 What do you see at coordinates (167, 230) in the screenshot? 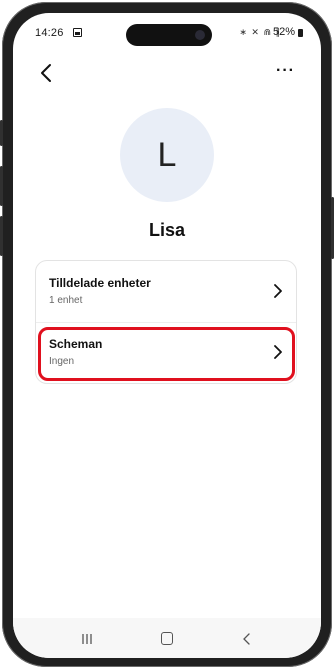
I see `user-name: Lisa` at bounding box center [167, 230].